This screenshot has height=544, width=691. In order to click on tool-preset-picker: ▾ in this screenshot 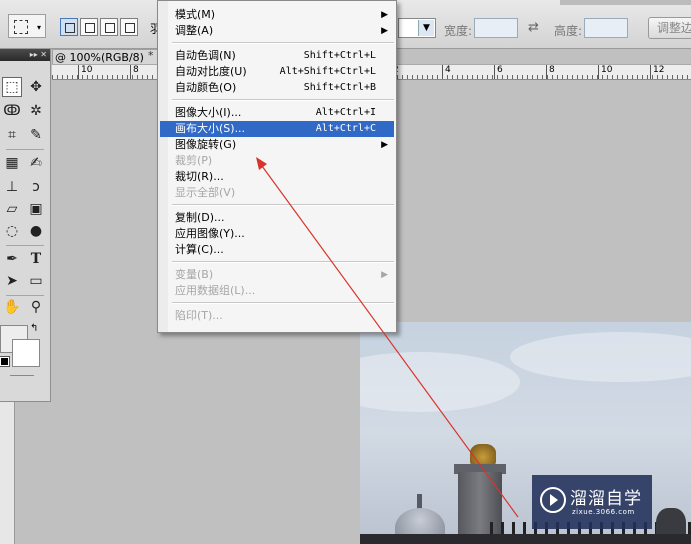, I will do `click(27, 26)`.